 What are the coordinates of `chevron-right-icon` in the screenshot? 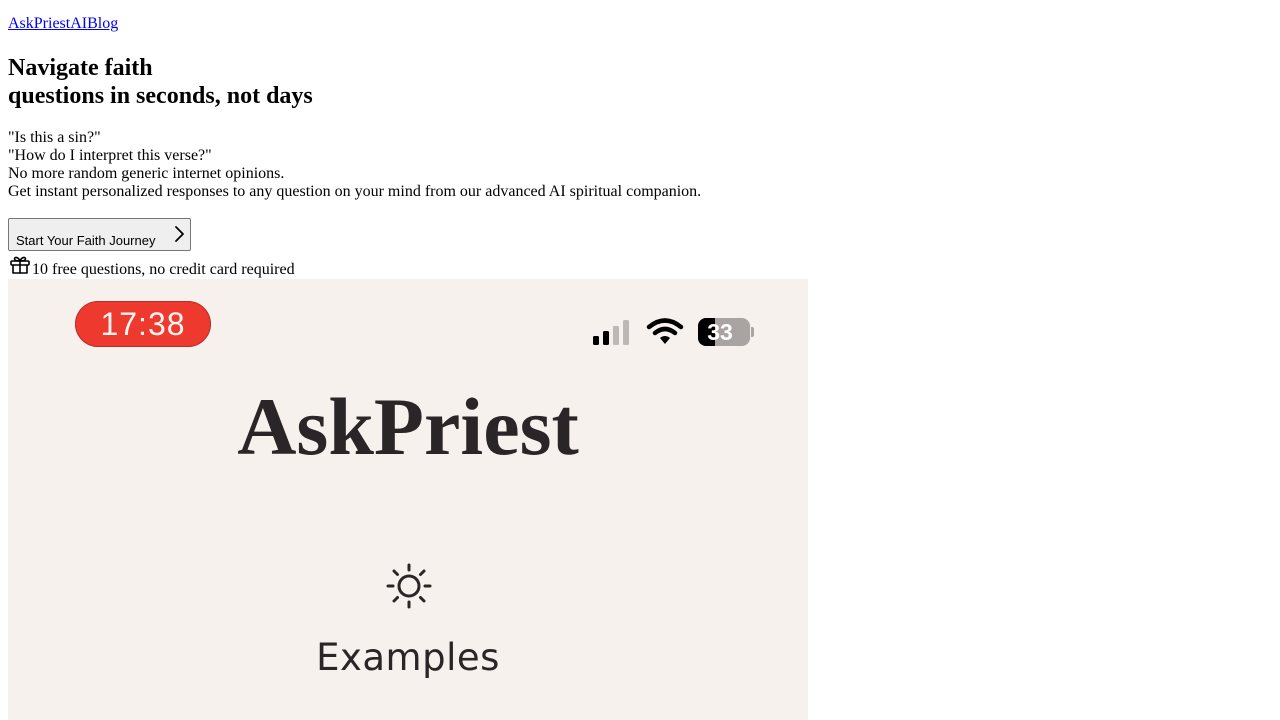 It's located at (179, 234).